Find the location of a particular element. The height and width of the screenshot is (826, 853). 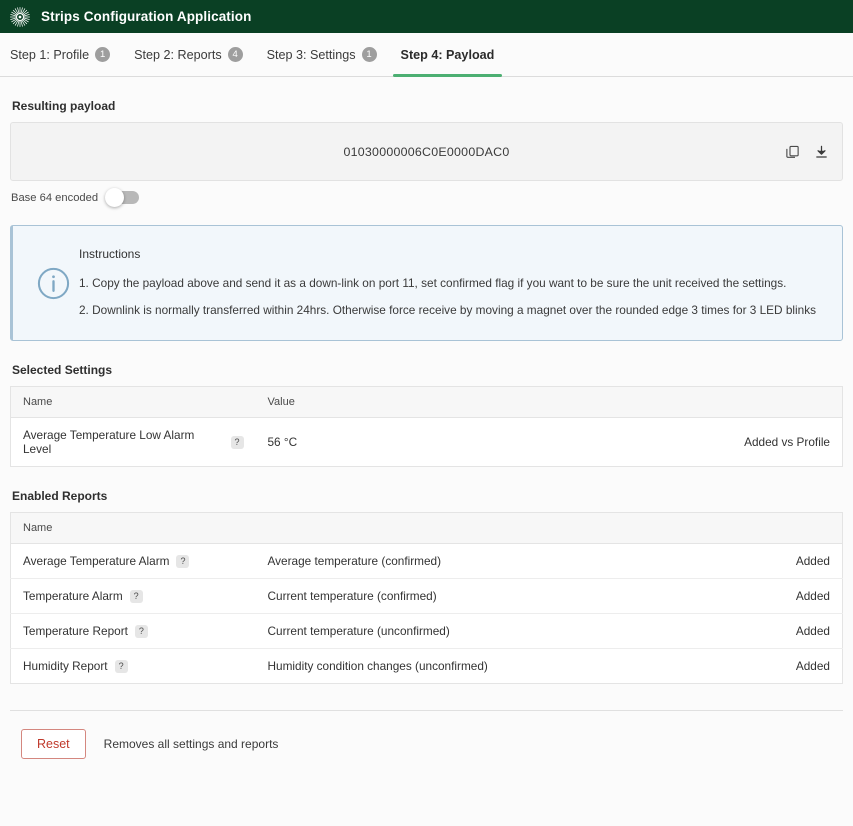

report-name-cell: Average Temperature Alarm ? is located at coordinates (133, 561).